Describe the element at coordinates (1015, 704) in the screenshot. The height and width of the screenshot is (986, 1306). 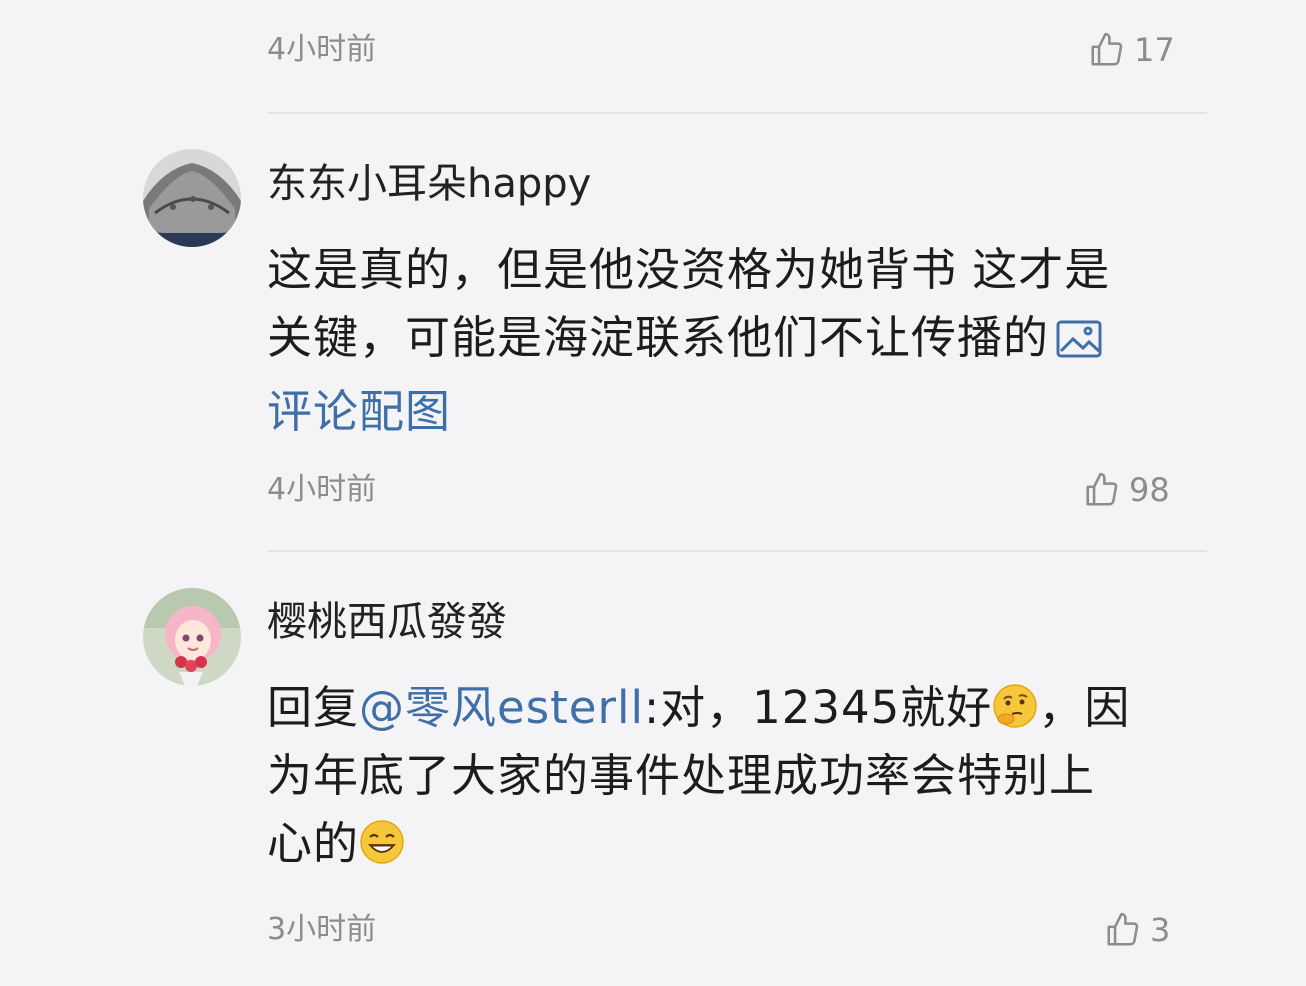
I see `thinking-face-emoji` at that location.